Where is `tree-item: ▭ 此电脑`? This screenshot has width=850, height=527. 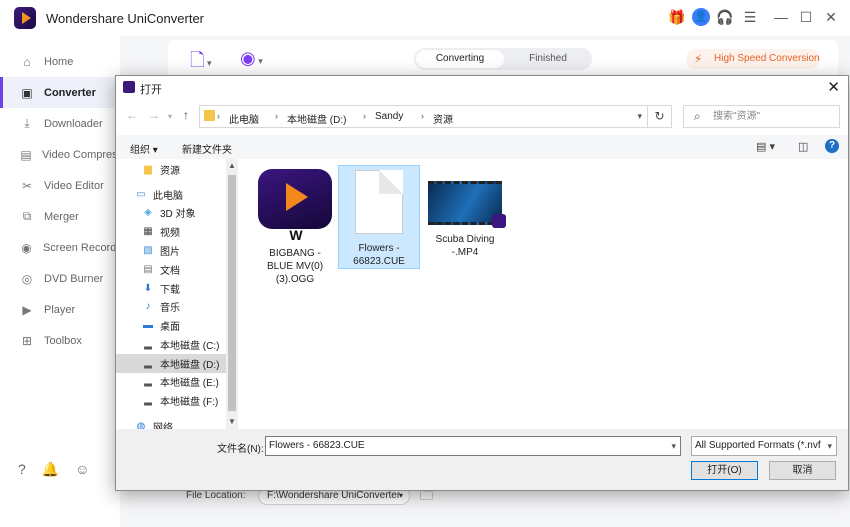 tree-item: ▭ 此电脑 is located at coordinates (171, 194).